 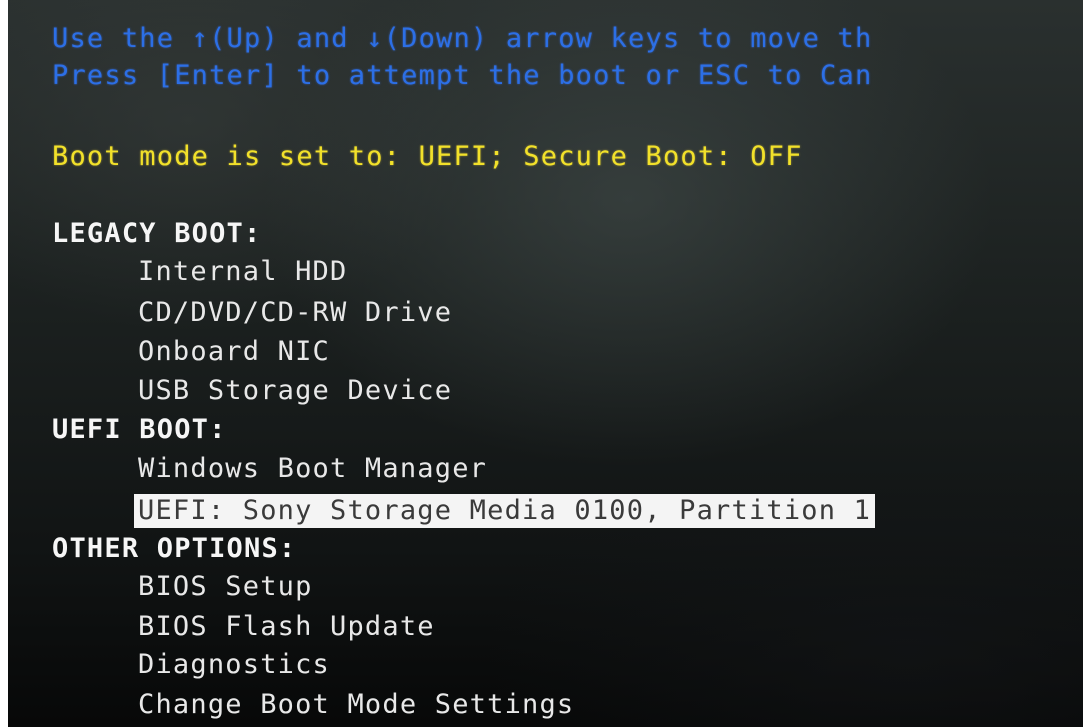 What do you see at coordinates (157, 233) in the screenshot?
I see `section-header-legacy-boot: LEGACY BOOT:` at bounding box center [157, 233].